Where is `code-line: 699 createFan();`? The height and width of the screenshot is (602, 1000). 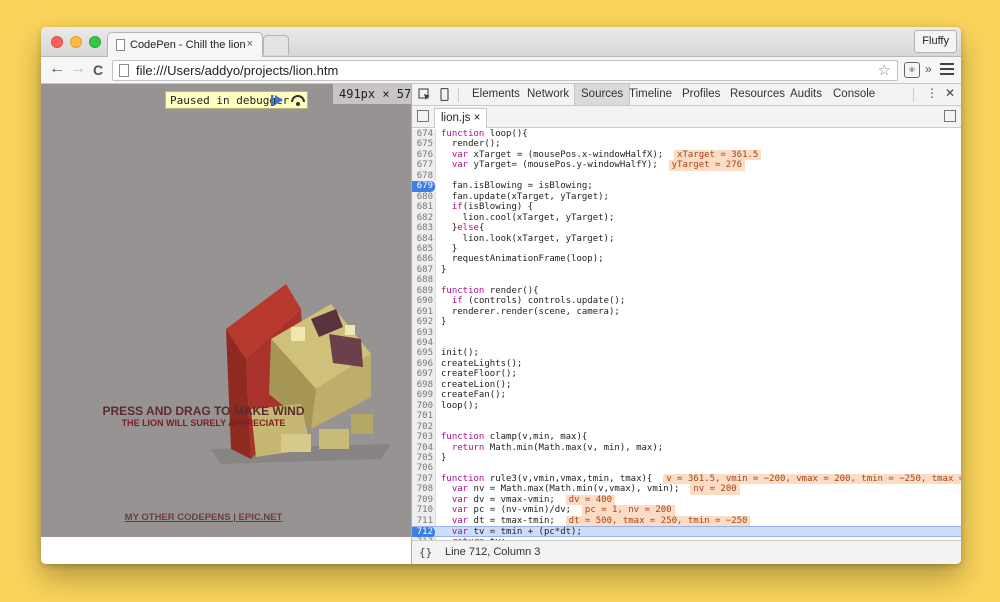 code-line: 699 createFan(); is located at coordinates (686, 395).